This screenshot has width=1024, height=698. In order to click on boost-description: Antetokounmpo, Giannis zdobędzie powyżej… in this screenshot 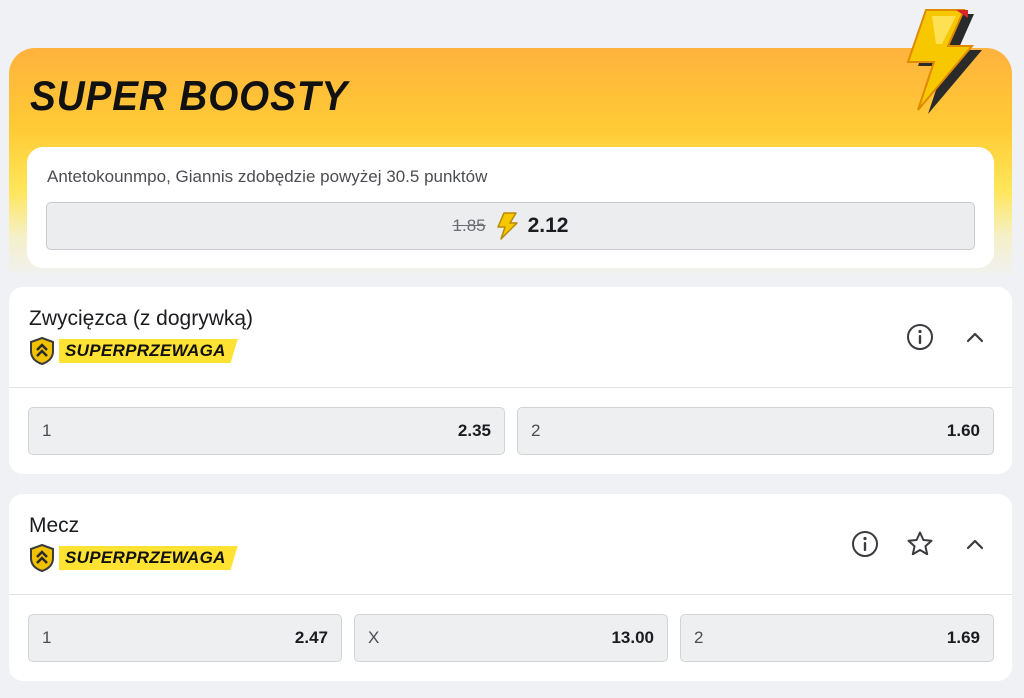, I will do `click(267, 176)`.